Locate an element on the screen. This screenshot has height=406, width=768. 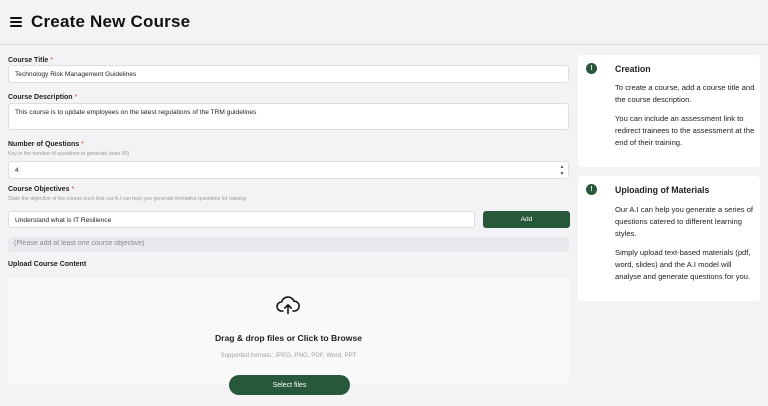
upload-content-label: Upload Course Content is located at coordinates (47, 264).